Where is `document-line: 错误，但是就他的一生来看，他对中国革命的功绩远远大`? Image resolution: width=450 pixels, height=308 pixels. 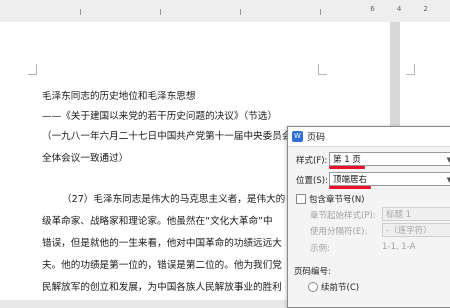 document-line: 错误，但是就他的一生来看，他对中国革命的功绩远远大 is located at coordinates (162, 243).